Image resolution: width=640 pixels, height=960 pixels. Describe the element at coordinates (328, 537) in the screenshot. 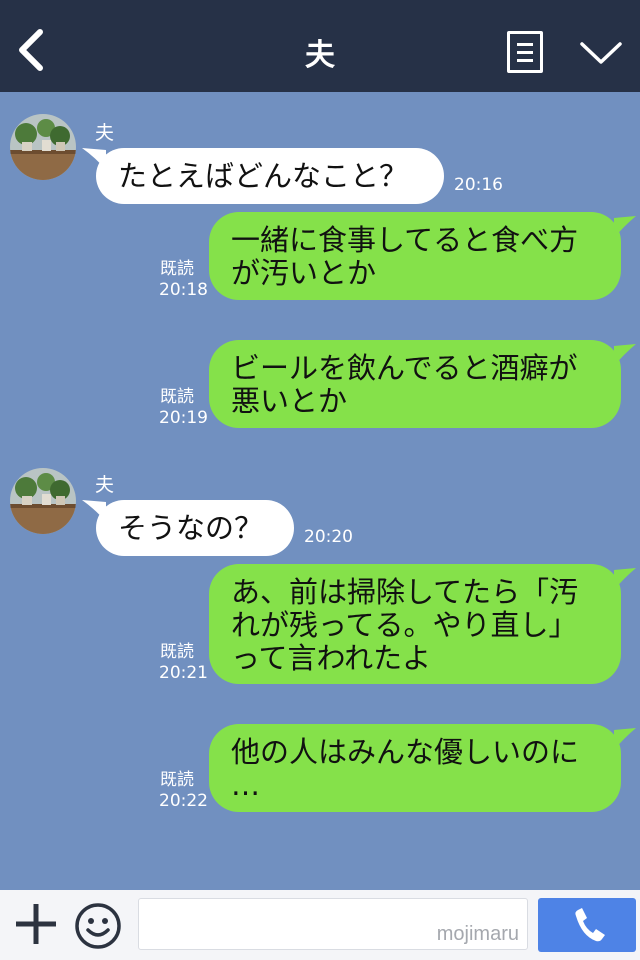

I see `message-time: 20:20` at that location.